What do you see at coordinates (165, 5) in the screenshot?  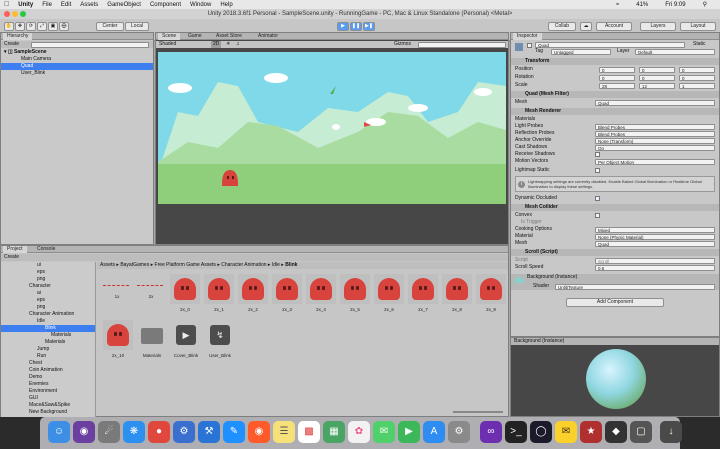 I see `menu-component: Component` at bounding box center [165, 5].